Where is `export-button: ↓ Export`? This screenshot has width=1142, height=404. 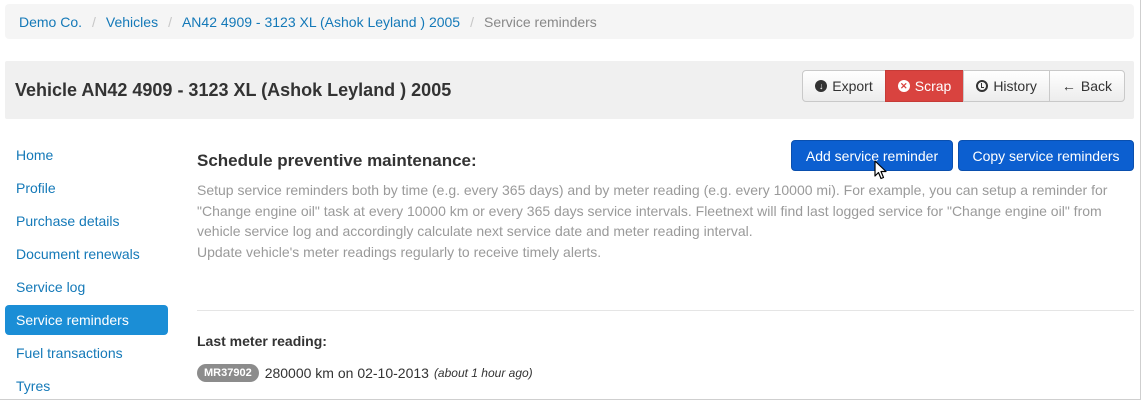 export-button: ↓ Export is located at coordinates (844, 86).